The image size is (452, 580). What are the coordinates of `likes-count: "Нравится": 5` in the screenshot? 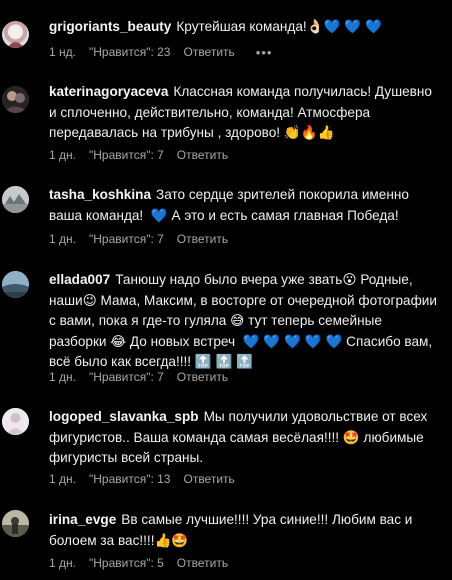 It's located at (126, 563).